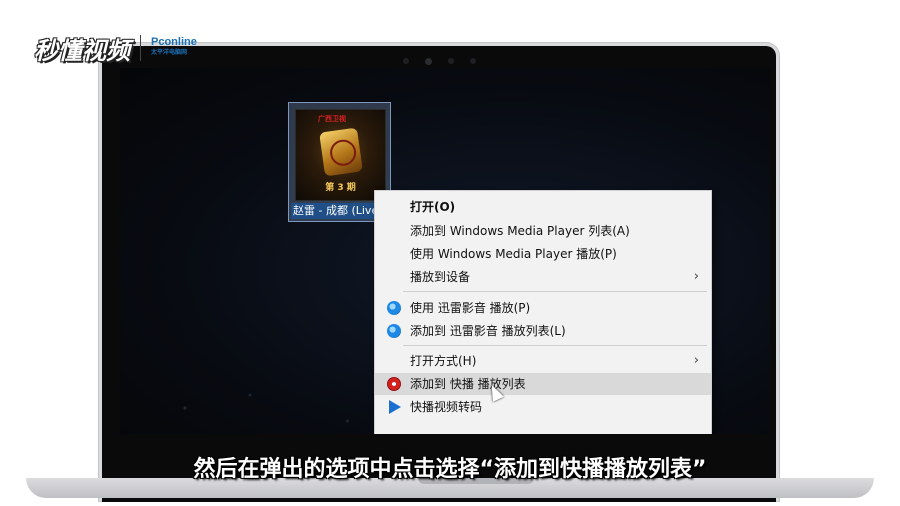  What do you see at coordinates (439, 61) in the screenshot?
I see `webcam-row` at bounding box center [439, 61].